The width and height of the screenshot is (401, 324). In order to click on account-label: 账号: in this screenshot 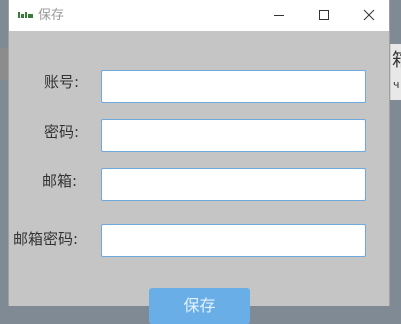, I will do `click(62, 82)`.